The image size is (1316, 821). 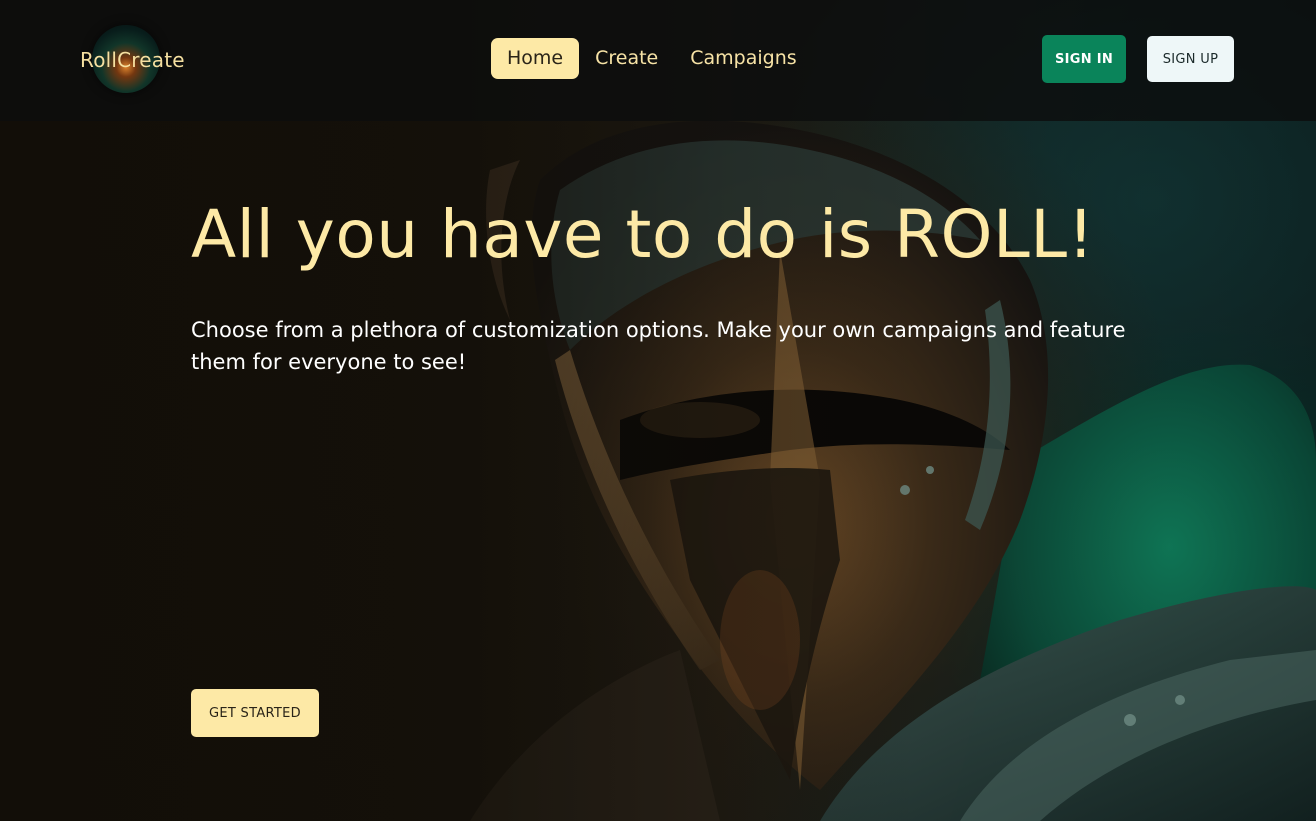 What do you see at coordinates (626, 58) in the screenshot?
I see `nav-item-create: Create` at bounding box center [626, 58].